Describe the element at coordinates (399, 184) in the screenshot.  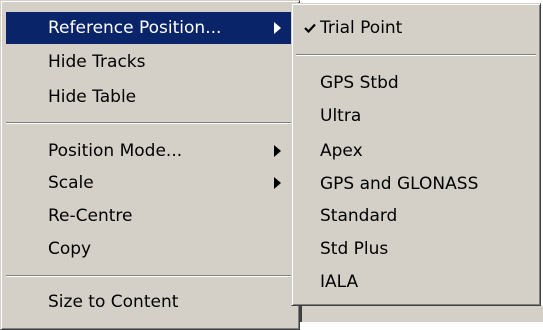
I see `submenu-item-label: GPS and GLONASS` at that location.